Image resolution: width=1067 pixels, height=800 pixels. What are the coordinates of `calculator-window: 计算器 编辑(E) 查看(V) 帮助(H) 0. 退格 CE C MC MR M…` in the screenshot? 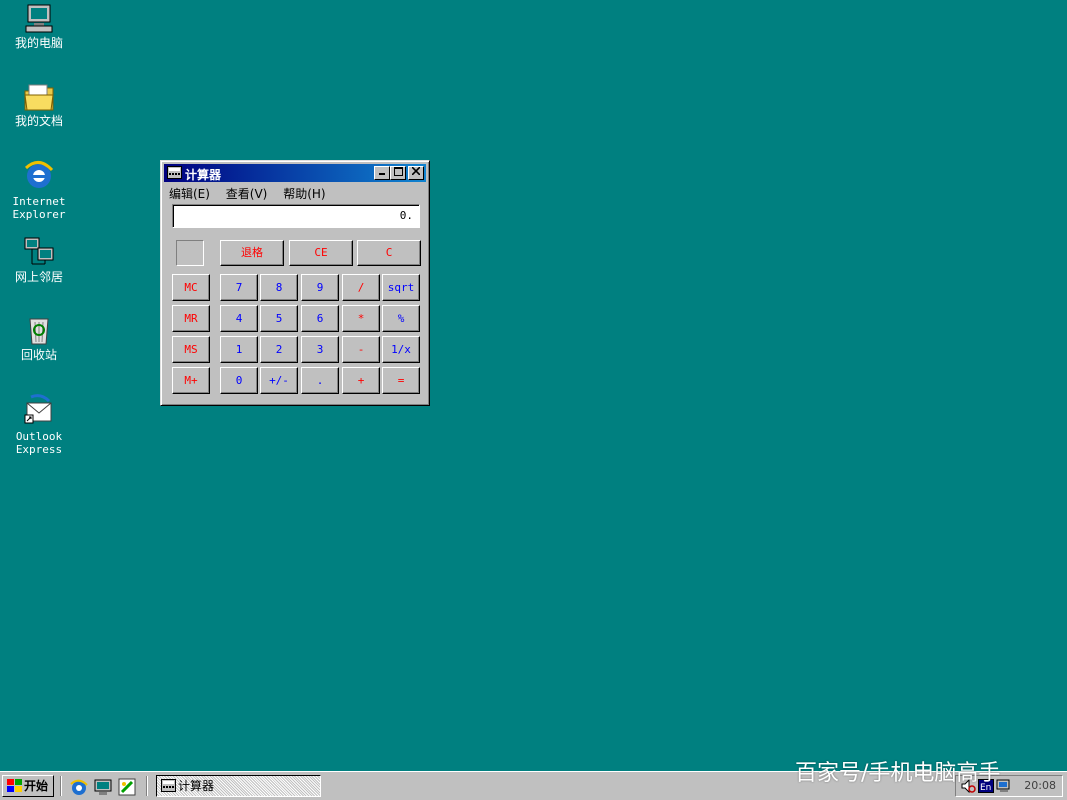 It's located at (295, 283).